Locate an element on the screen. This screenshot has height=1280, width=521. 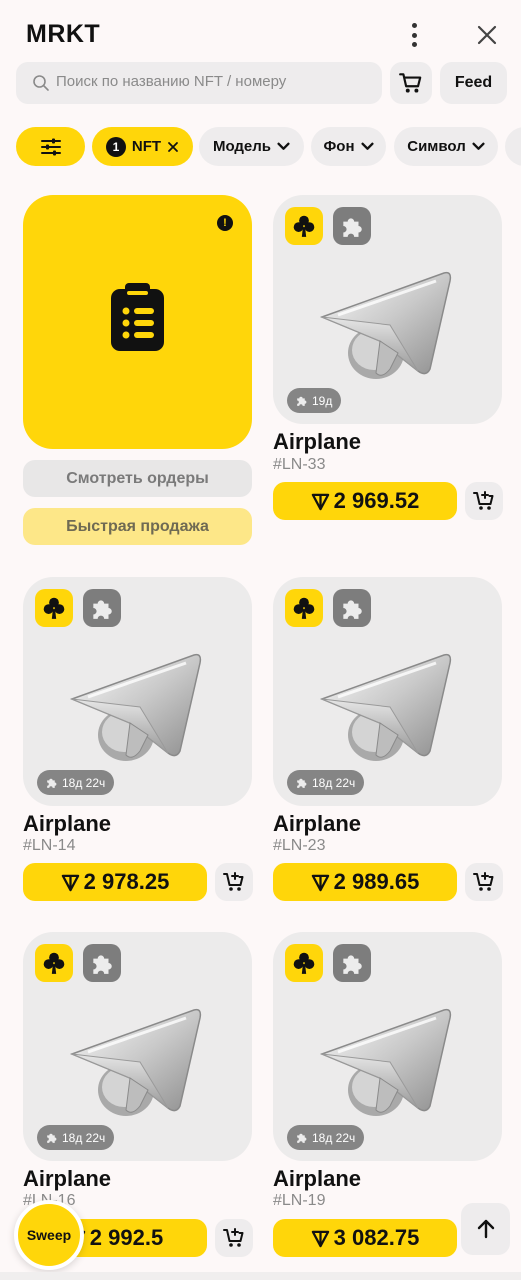
nft-number: #LN-14 is located at coordinates (49, 845).